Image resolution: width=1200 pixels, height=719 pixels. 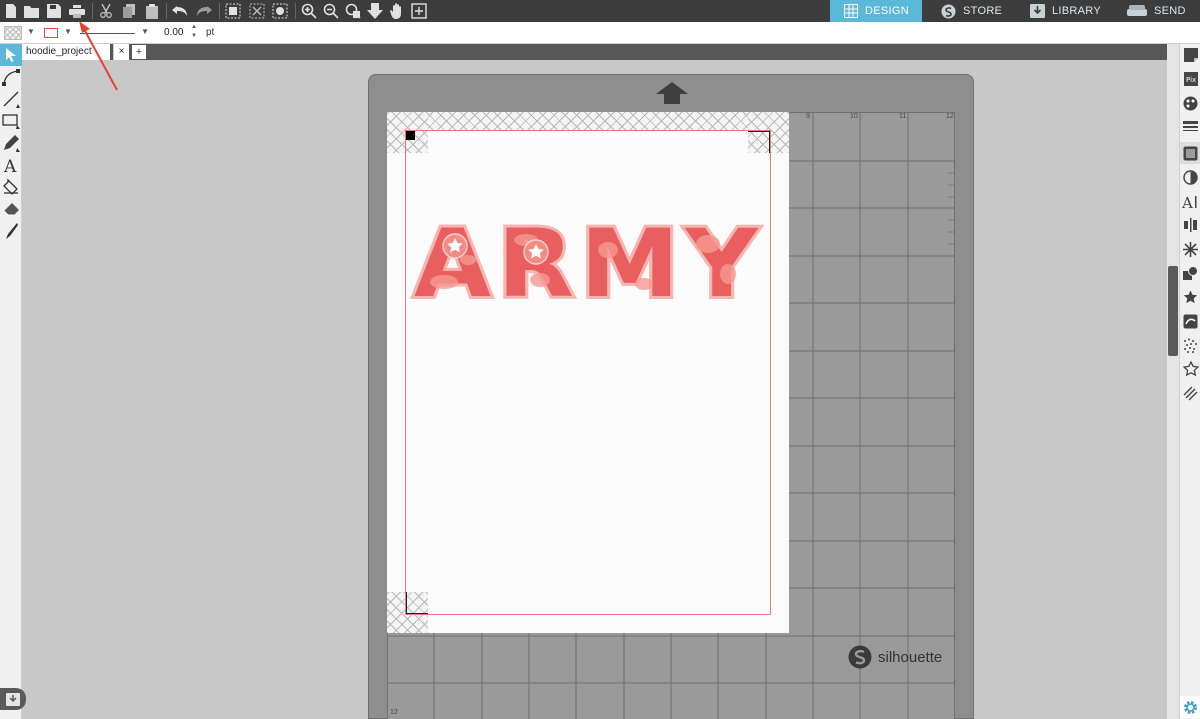 I want to click on undo-icon, so click(x=180, y=11).